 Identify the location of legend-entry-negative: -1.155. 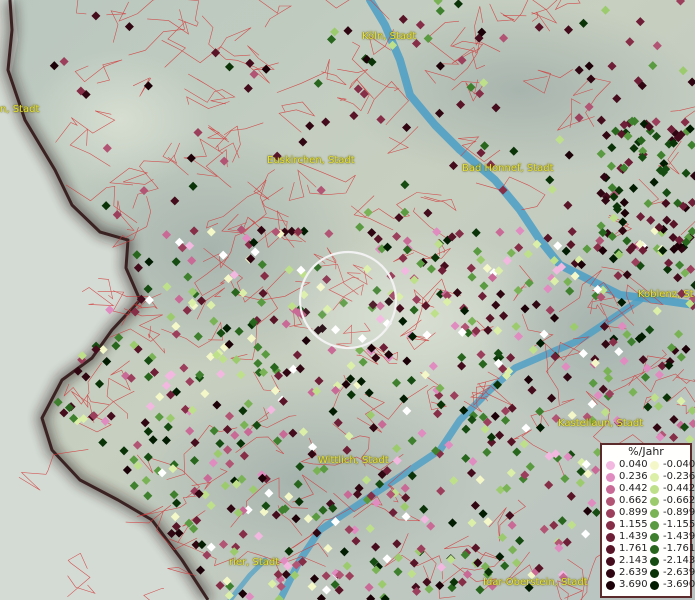
(670, 525).